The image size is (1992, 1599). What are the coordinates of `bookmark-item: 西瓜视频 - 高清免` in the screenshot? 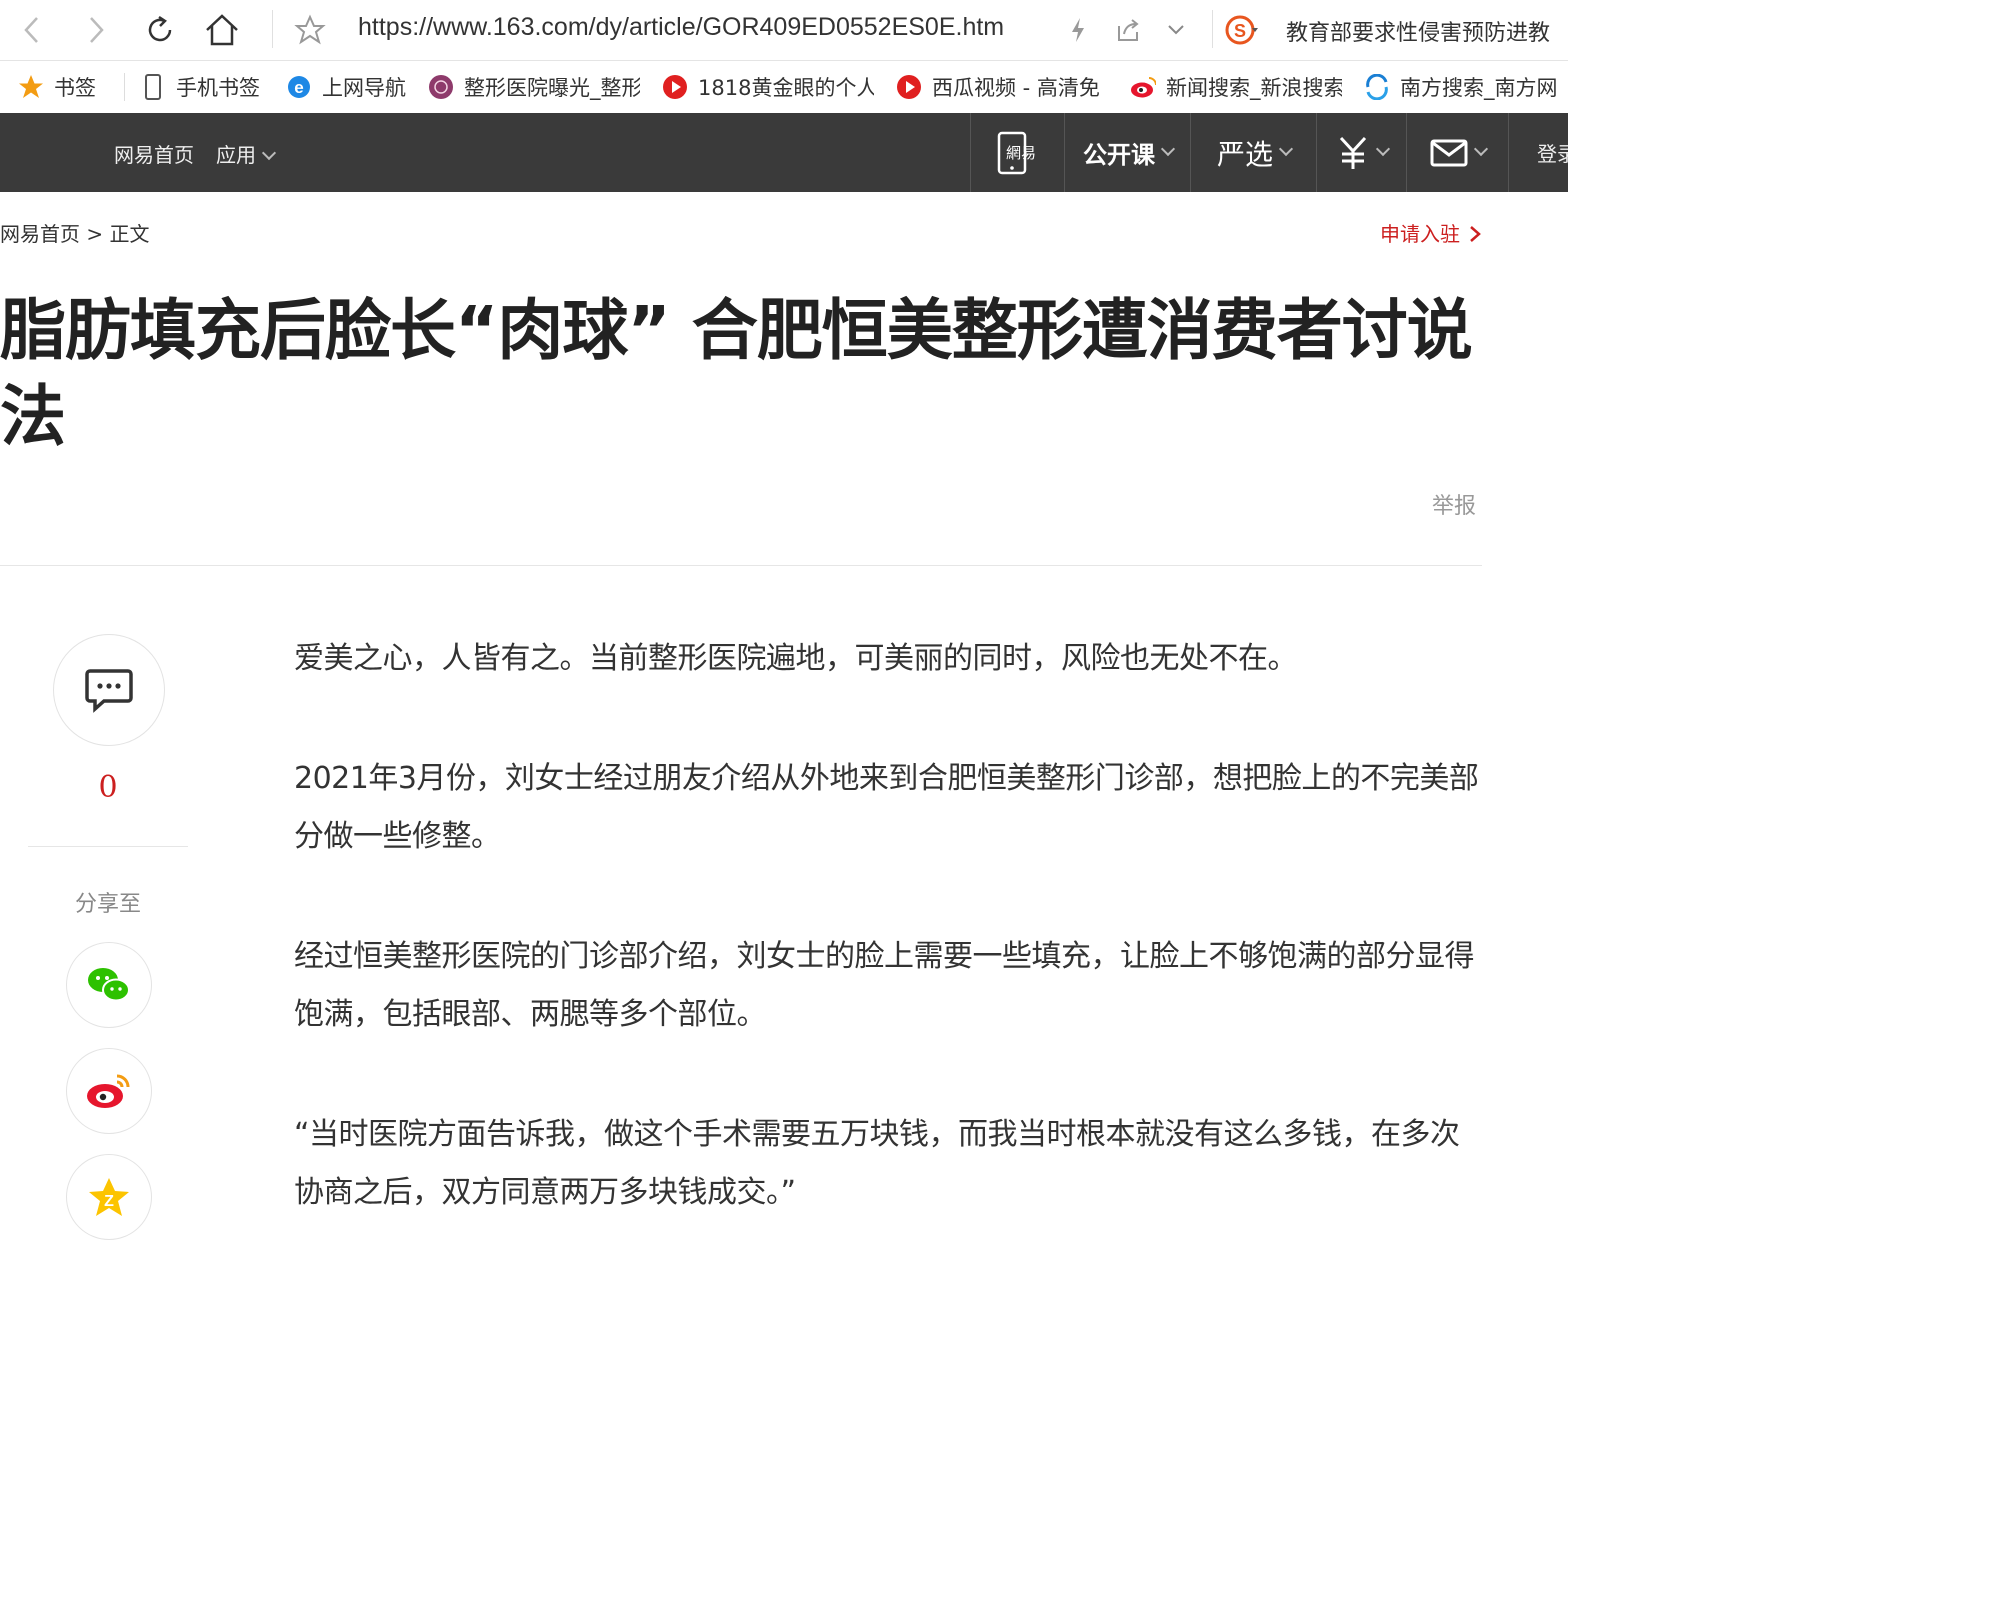 It's located at (1002, 87).